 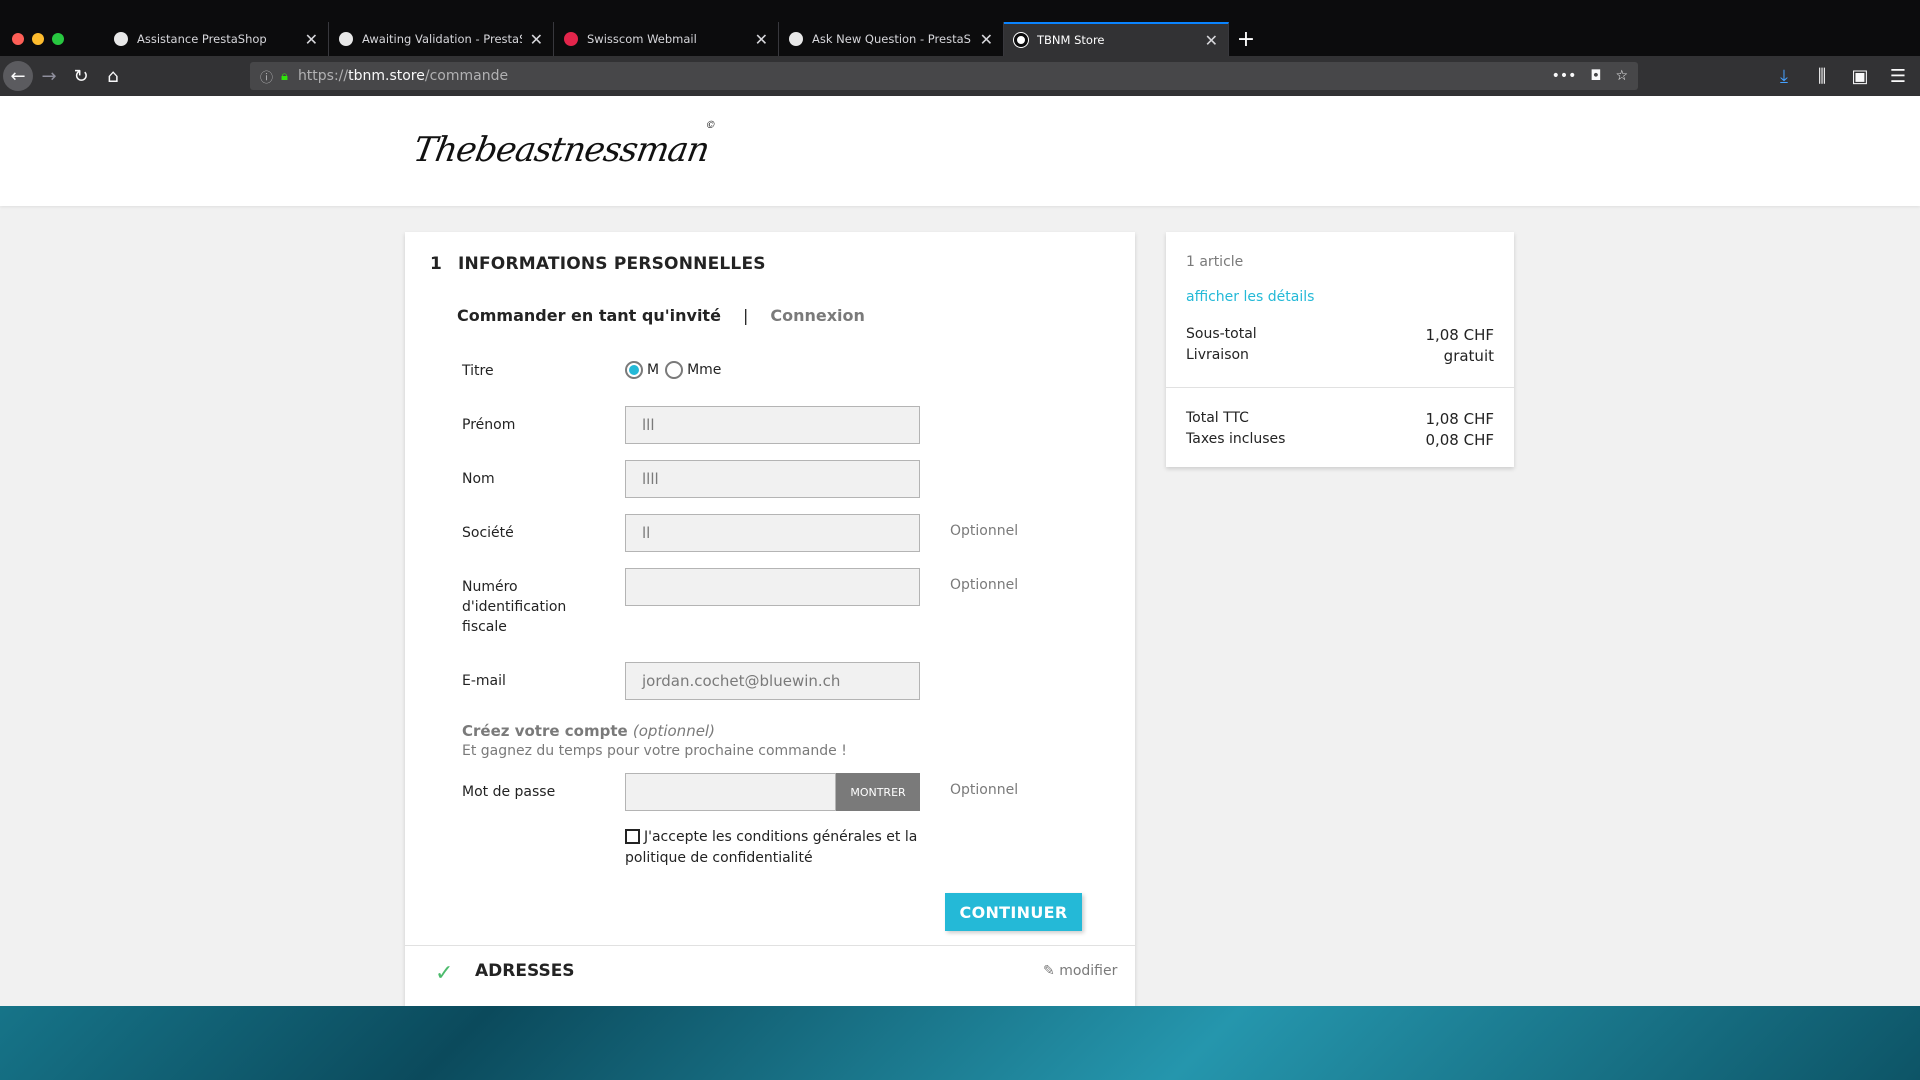 I want to click on tab-title: Ask New Question - PrestaSho, so click(x=892, y=39).